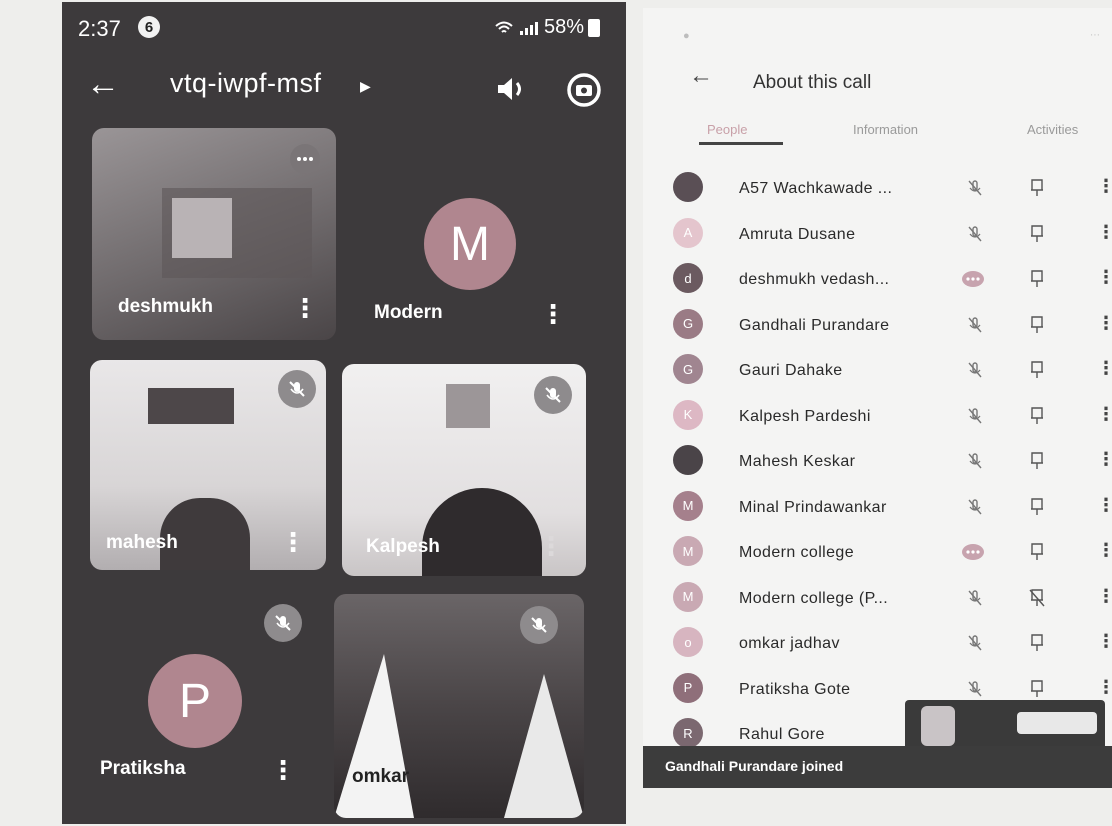 The image size is (1112, 826). Describe the element at coordinates (482, 532) in the screenshot. I see `video-feed-person` at that location.